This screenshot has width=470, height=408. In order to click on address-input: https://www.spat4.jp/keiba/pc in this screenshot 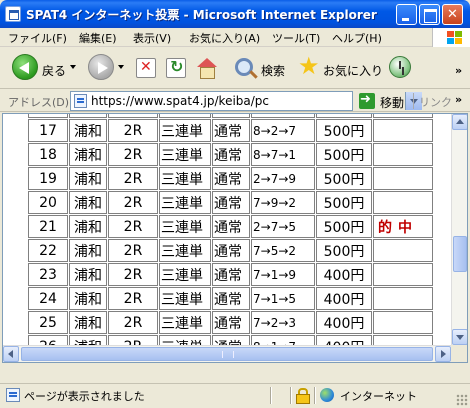, I will do `click(246, 101)`.